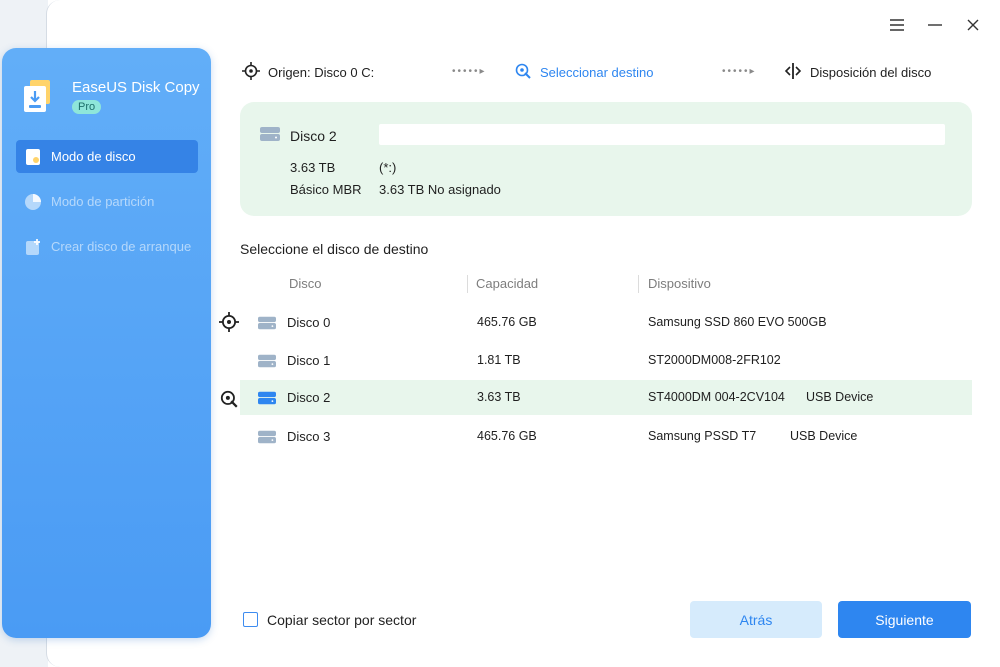  What do you see at coordinates (507, 283) in the screenshot?
I see `column-header-capacity: Capacidad` at bounding box center [507, 283].